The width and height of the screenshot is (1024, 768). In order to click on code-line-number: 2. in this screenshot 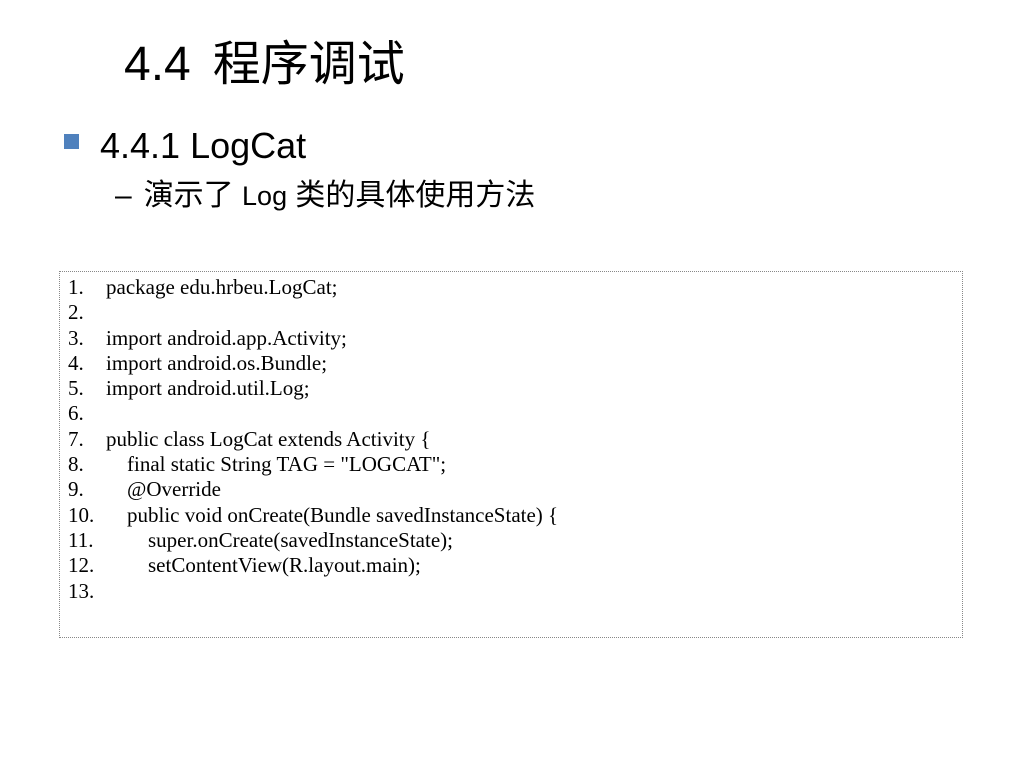, I will do `click(76, 312)`.